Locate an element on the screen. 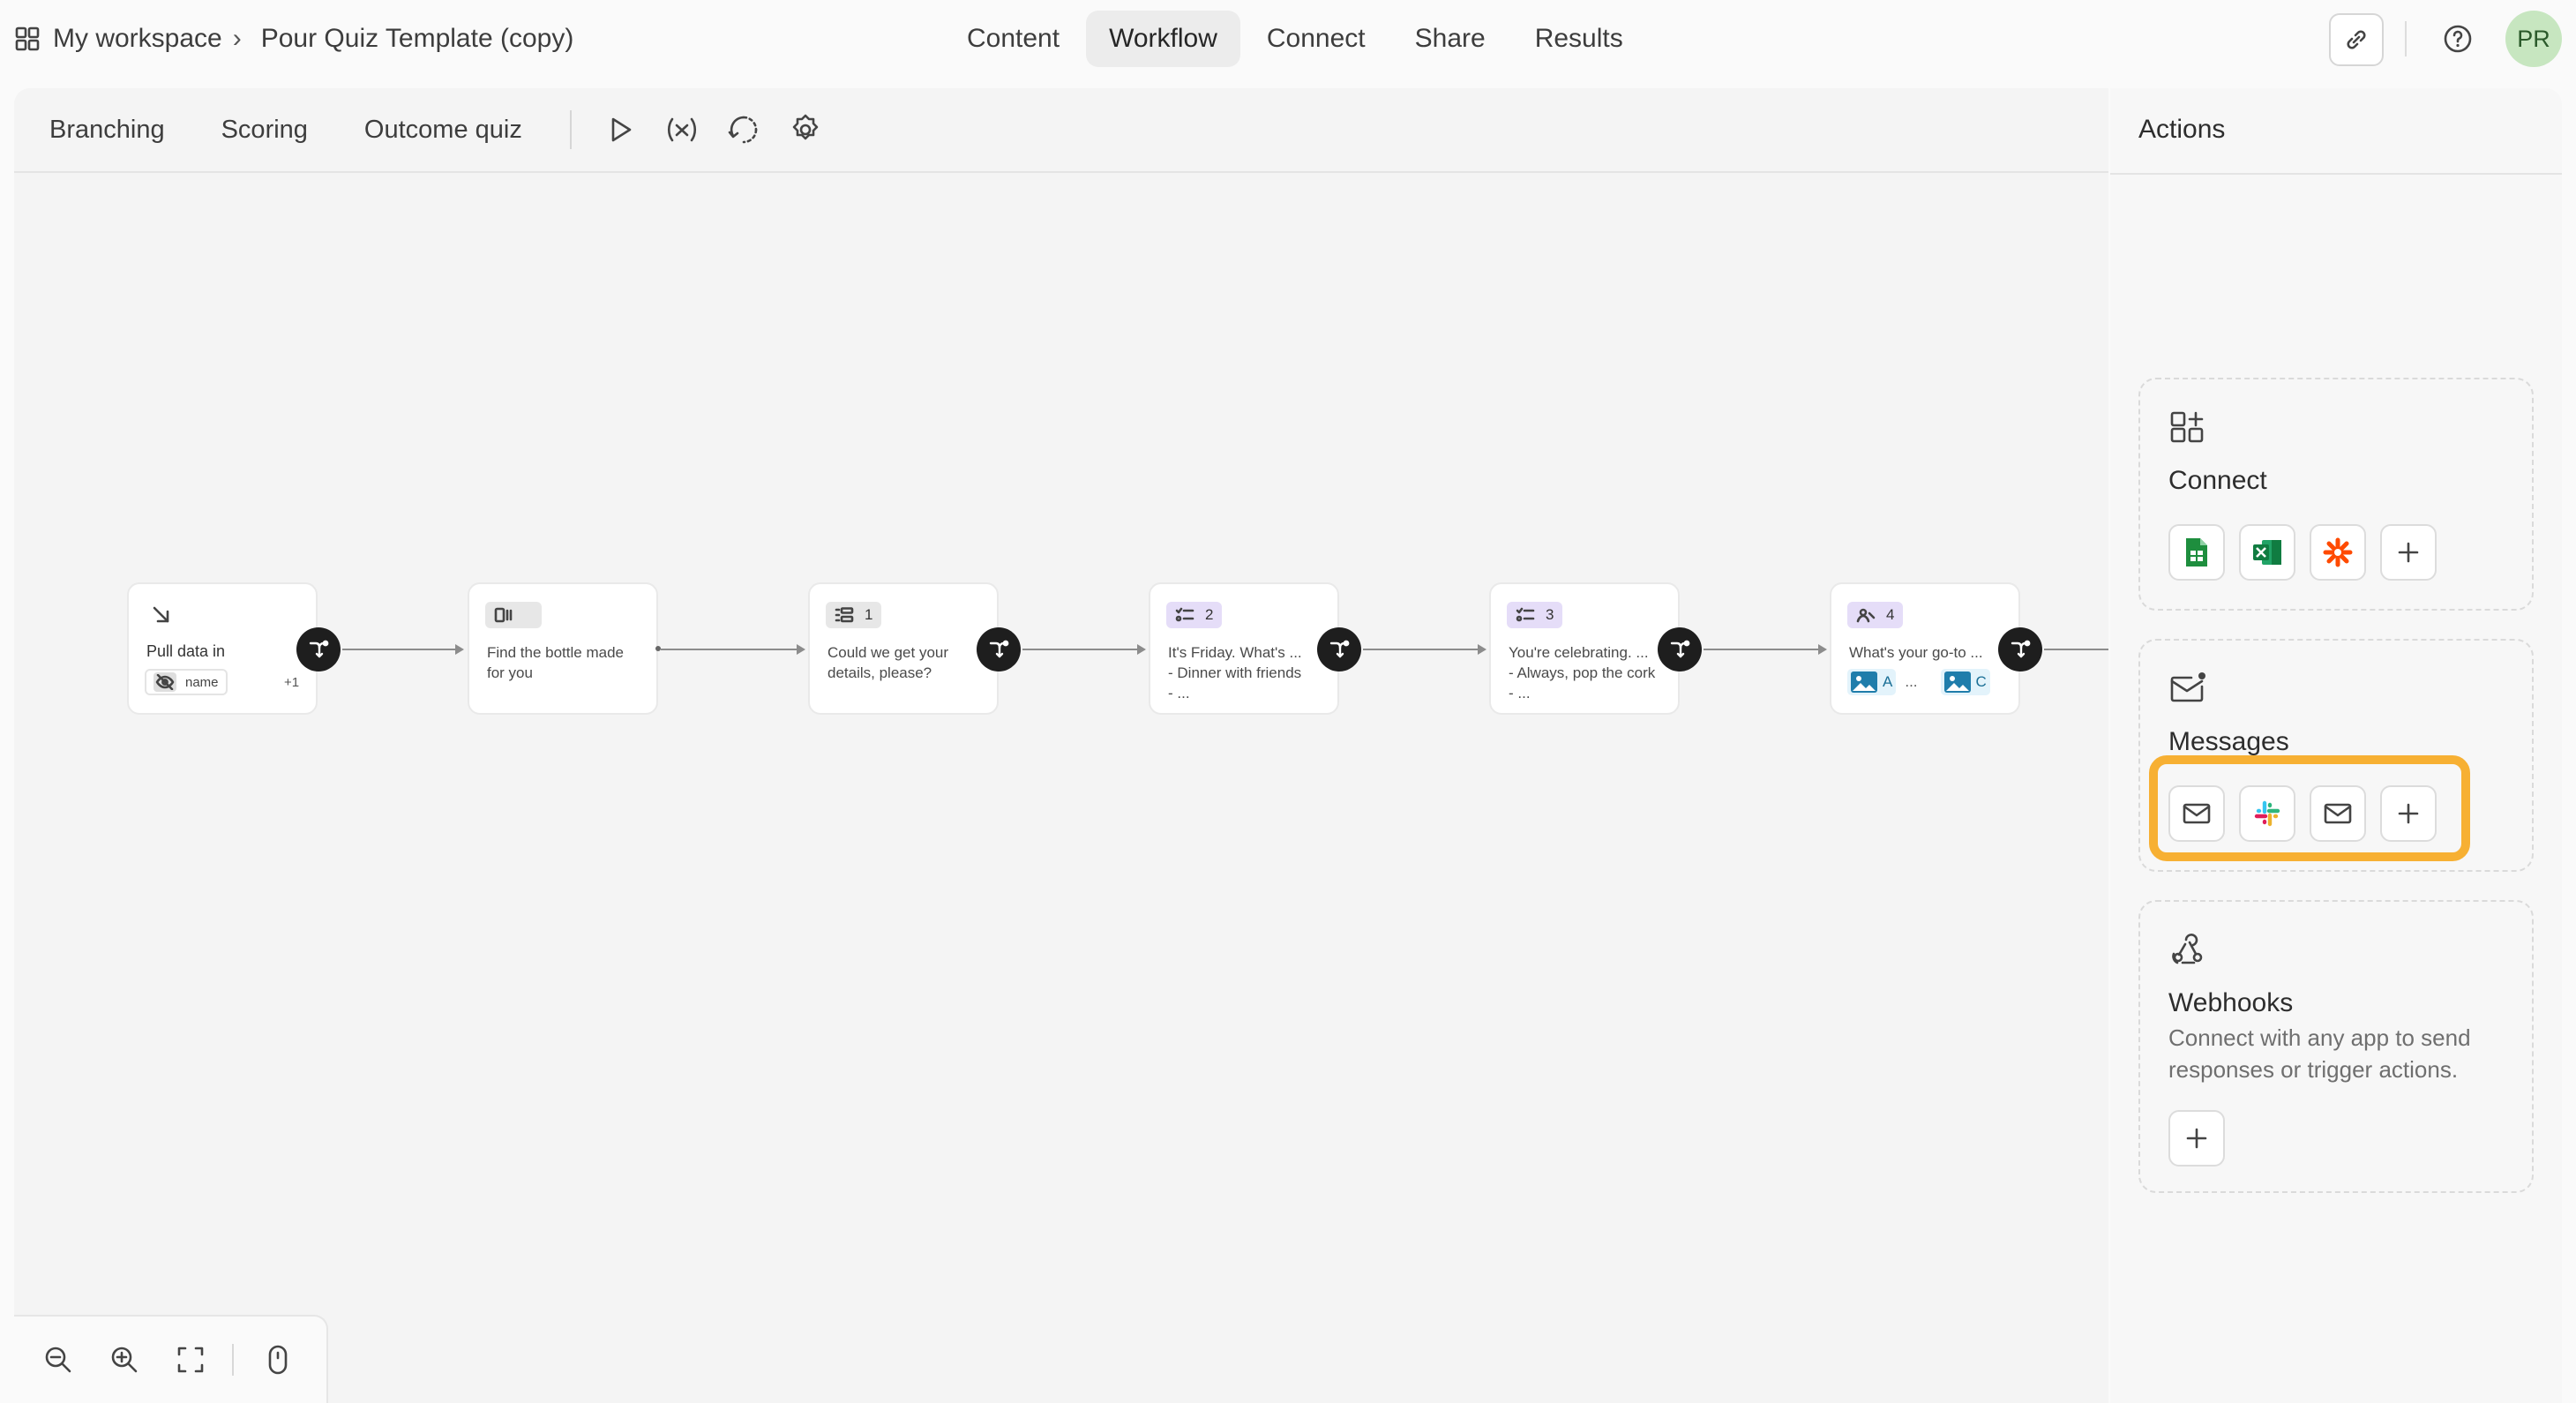 Image resolution: width=2576 pixels, height=1403 pixels. question-number: 3 is located at coordinates (1550, 614).